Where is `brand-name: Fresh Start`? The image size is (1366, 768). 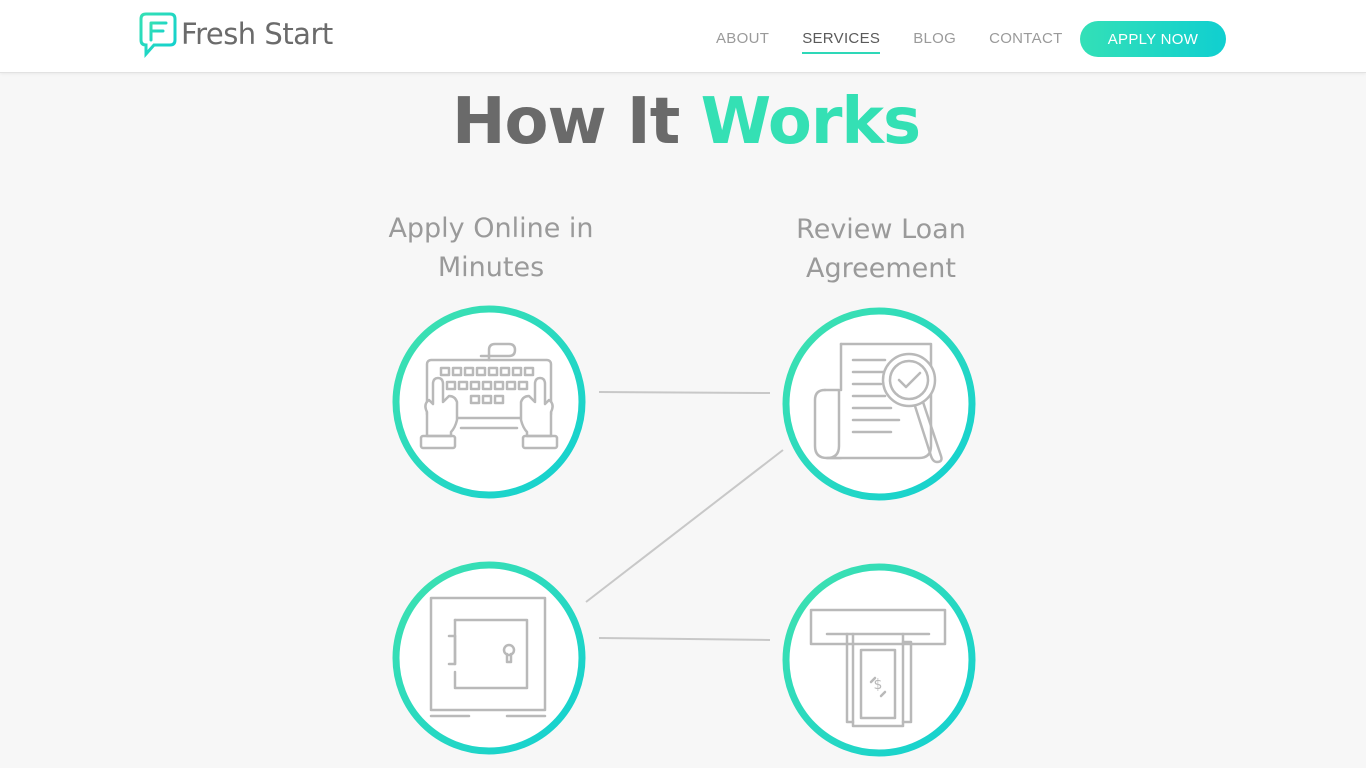 brand-name: Fresh Start is located at coordinates (257, 34).